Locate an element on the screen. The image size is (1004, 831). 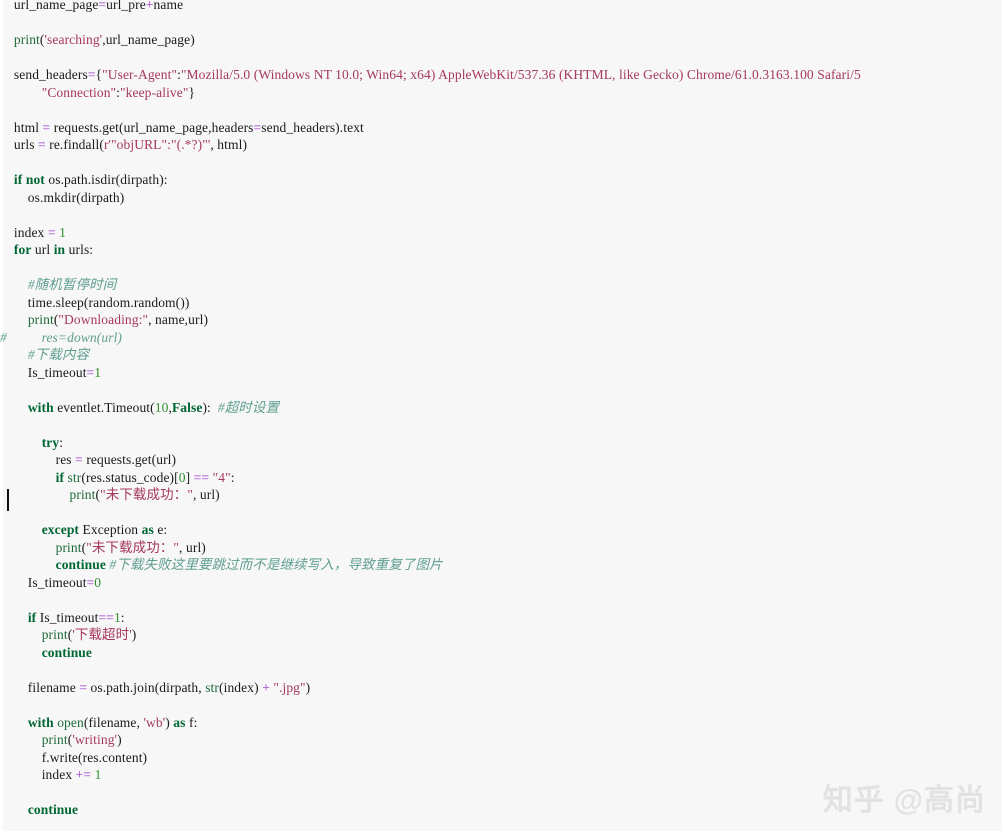
code-line: # res=down(url) is located at coordinates (502, 338).